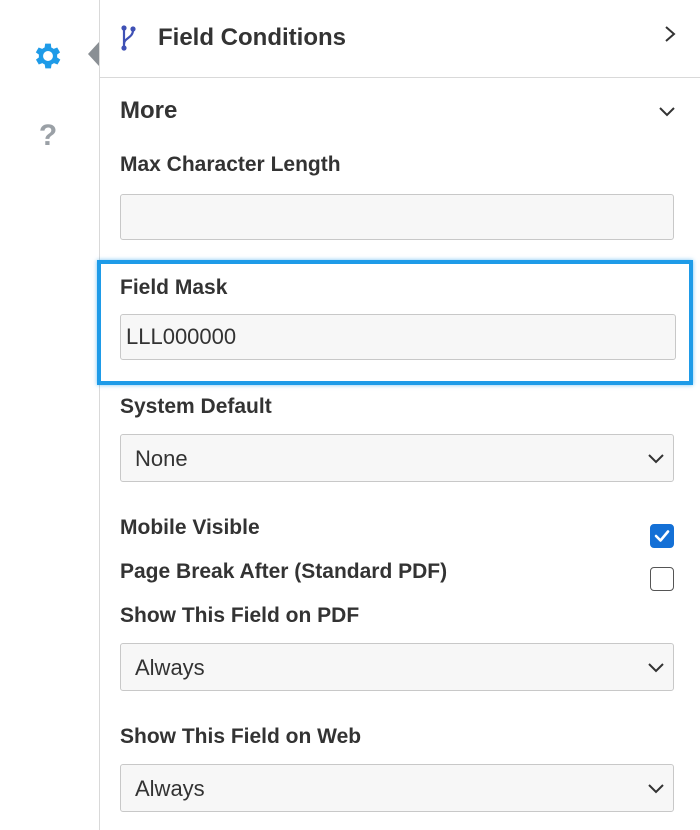 The image size is (700, 830). Describe the element at coordinates (397, 458) in the screenshot. I see `system-default-select: None` at that location.